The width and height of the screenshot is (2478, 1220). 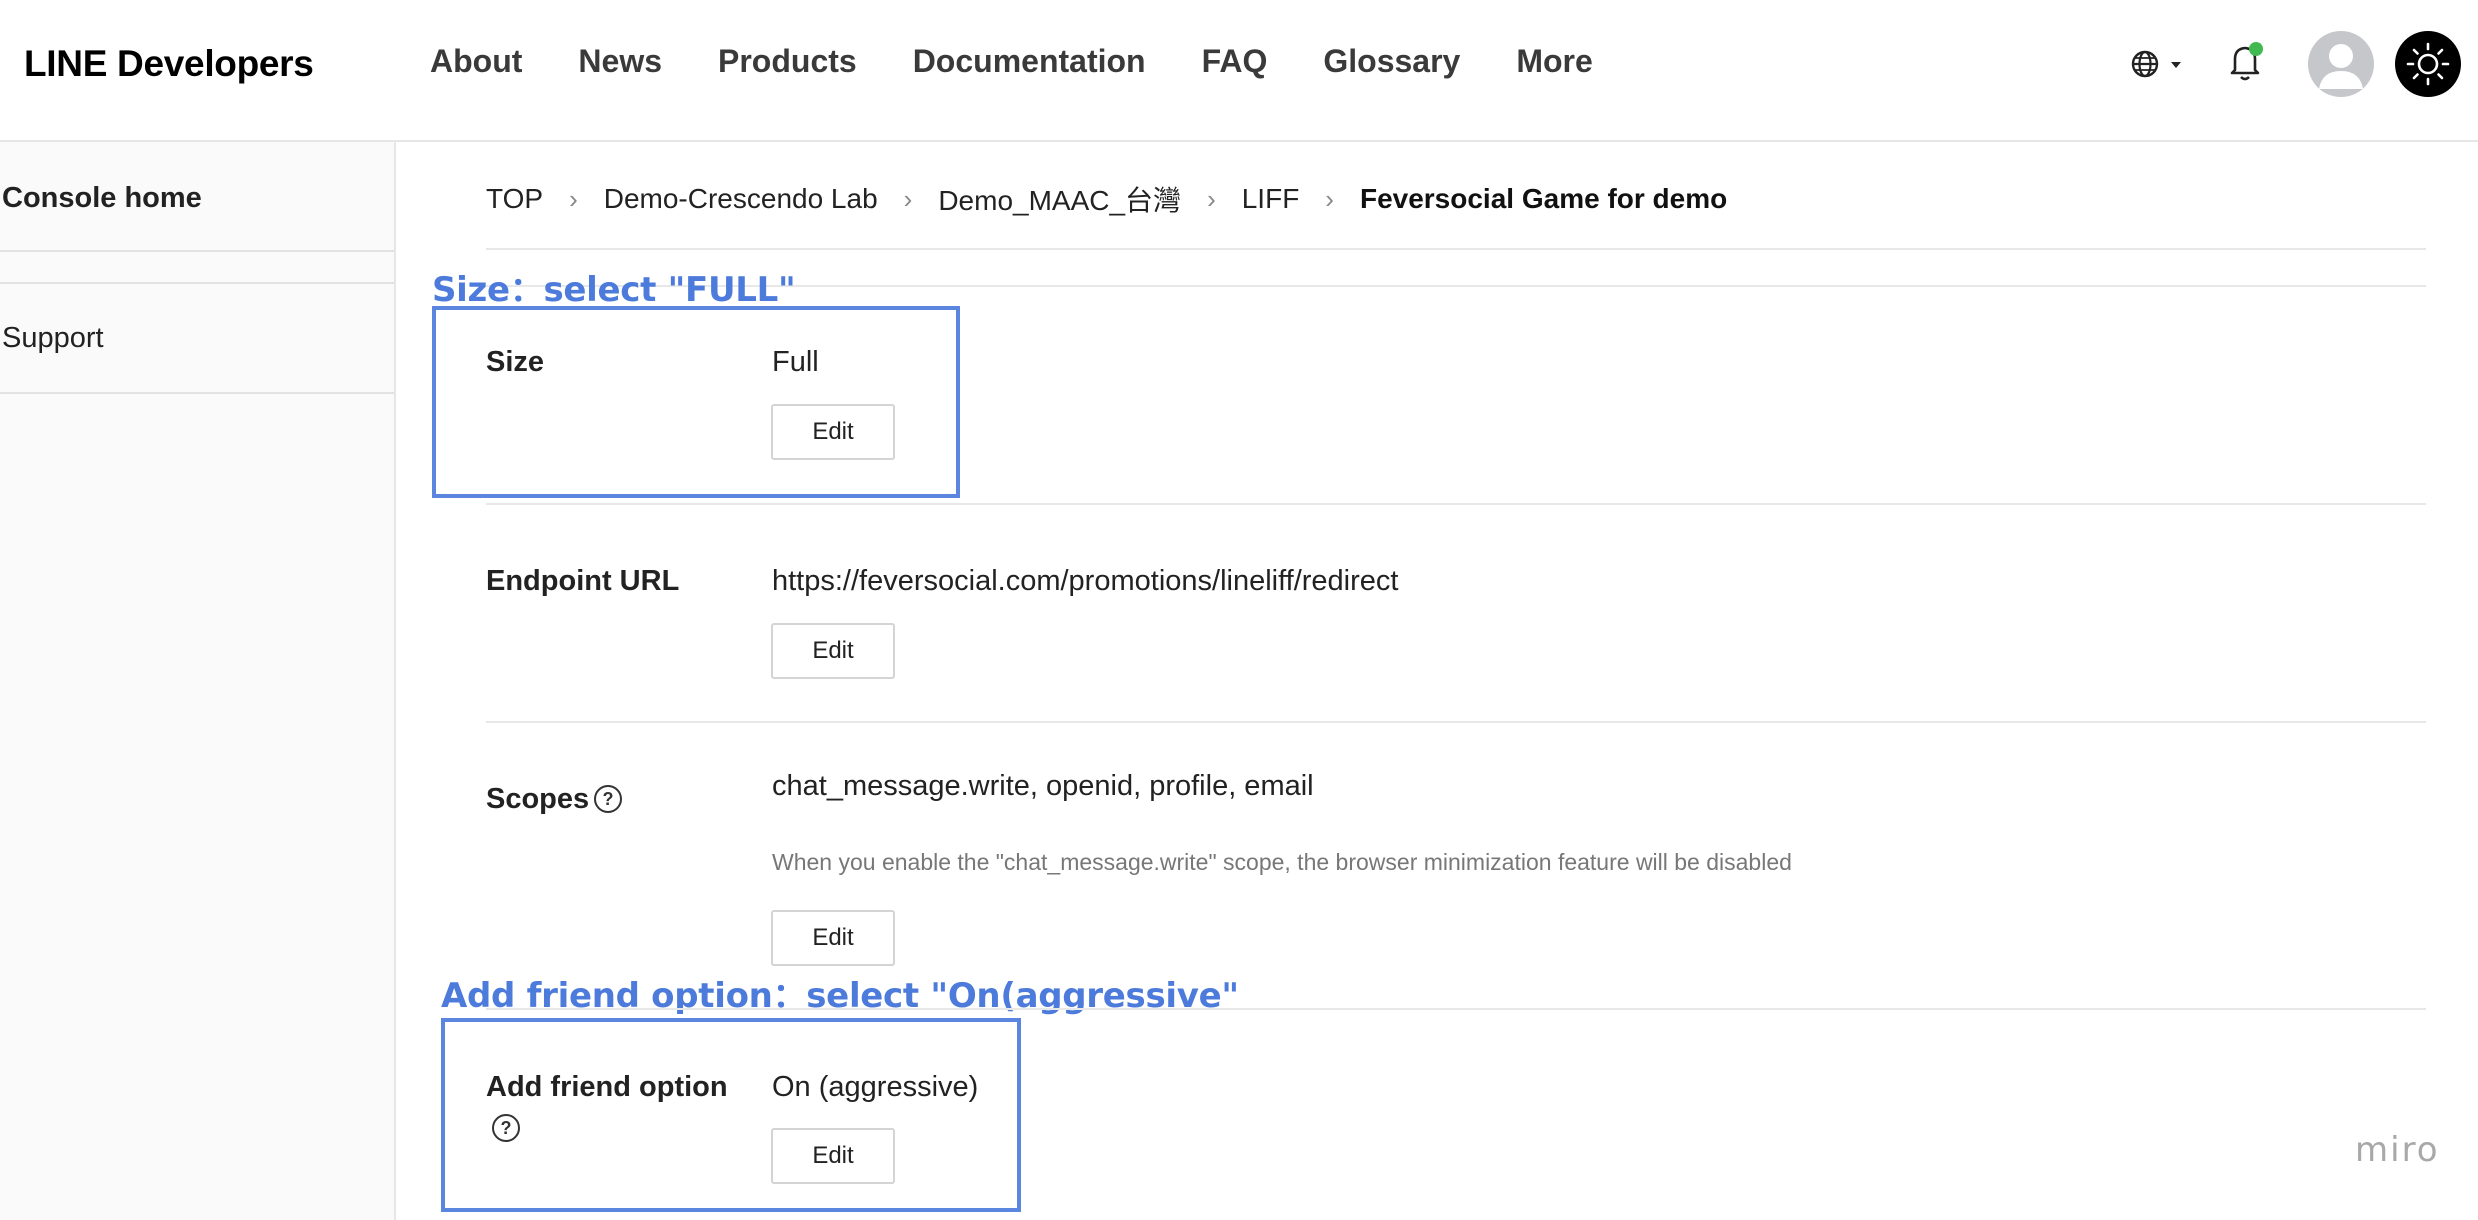 I want to click on miro-watermark: miro, so click(x=2397, y=1150).